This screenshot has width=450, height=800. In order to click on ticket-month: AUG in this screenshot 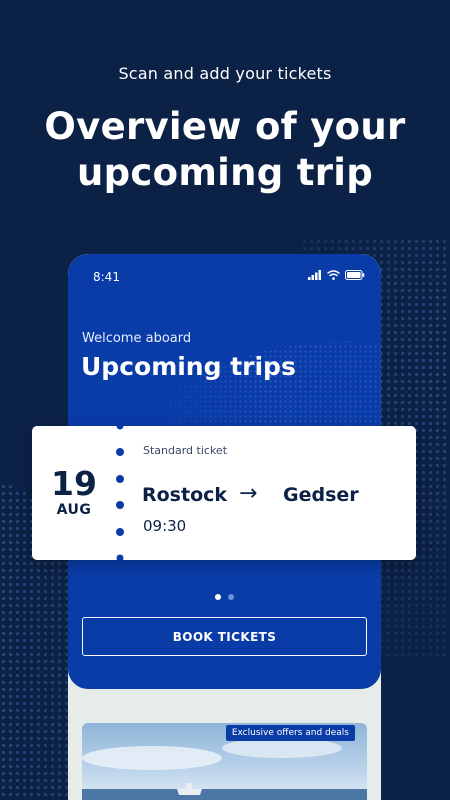, I will do `click(74, 510)`.